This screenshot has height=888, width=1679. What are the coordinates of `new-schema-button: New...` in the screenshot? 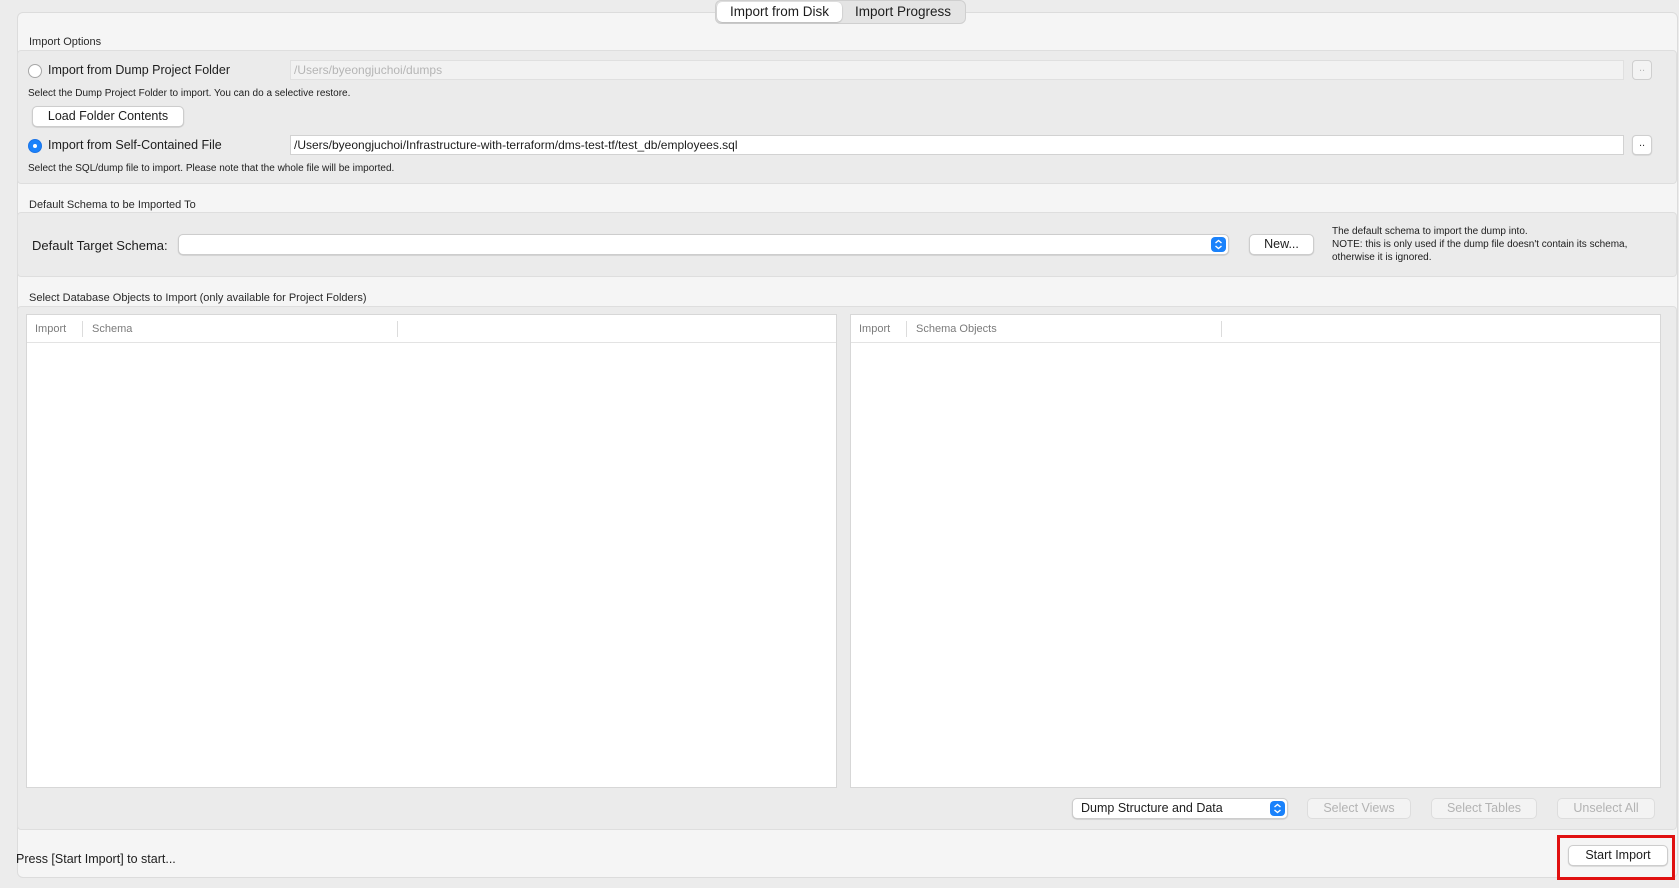 It's located at (1281, 244).